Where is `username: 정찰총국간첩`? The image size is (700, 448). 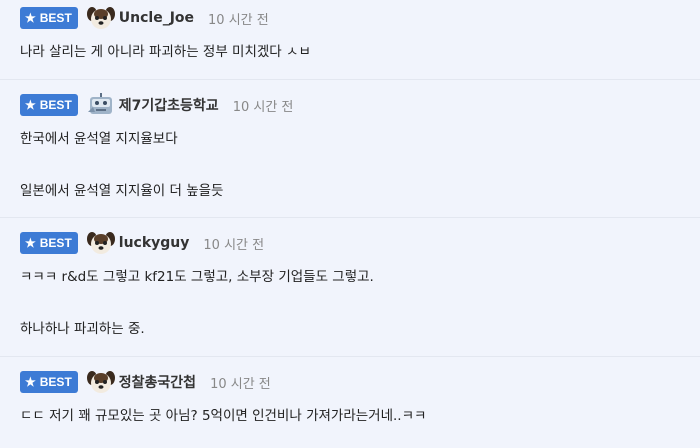 username: 정찰총국간첩 is located at coordinates (157, 382).